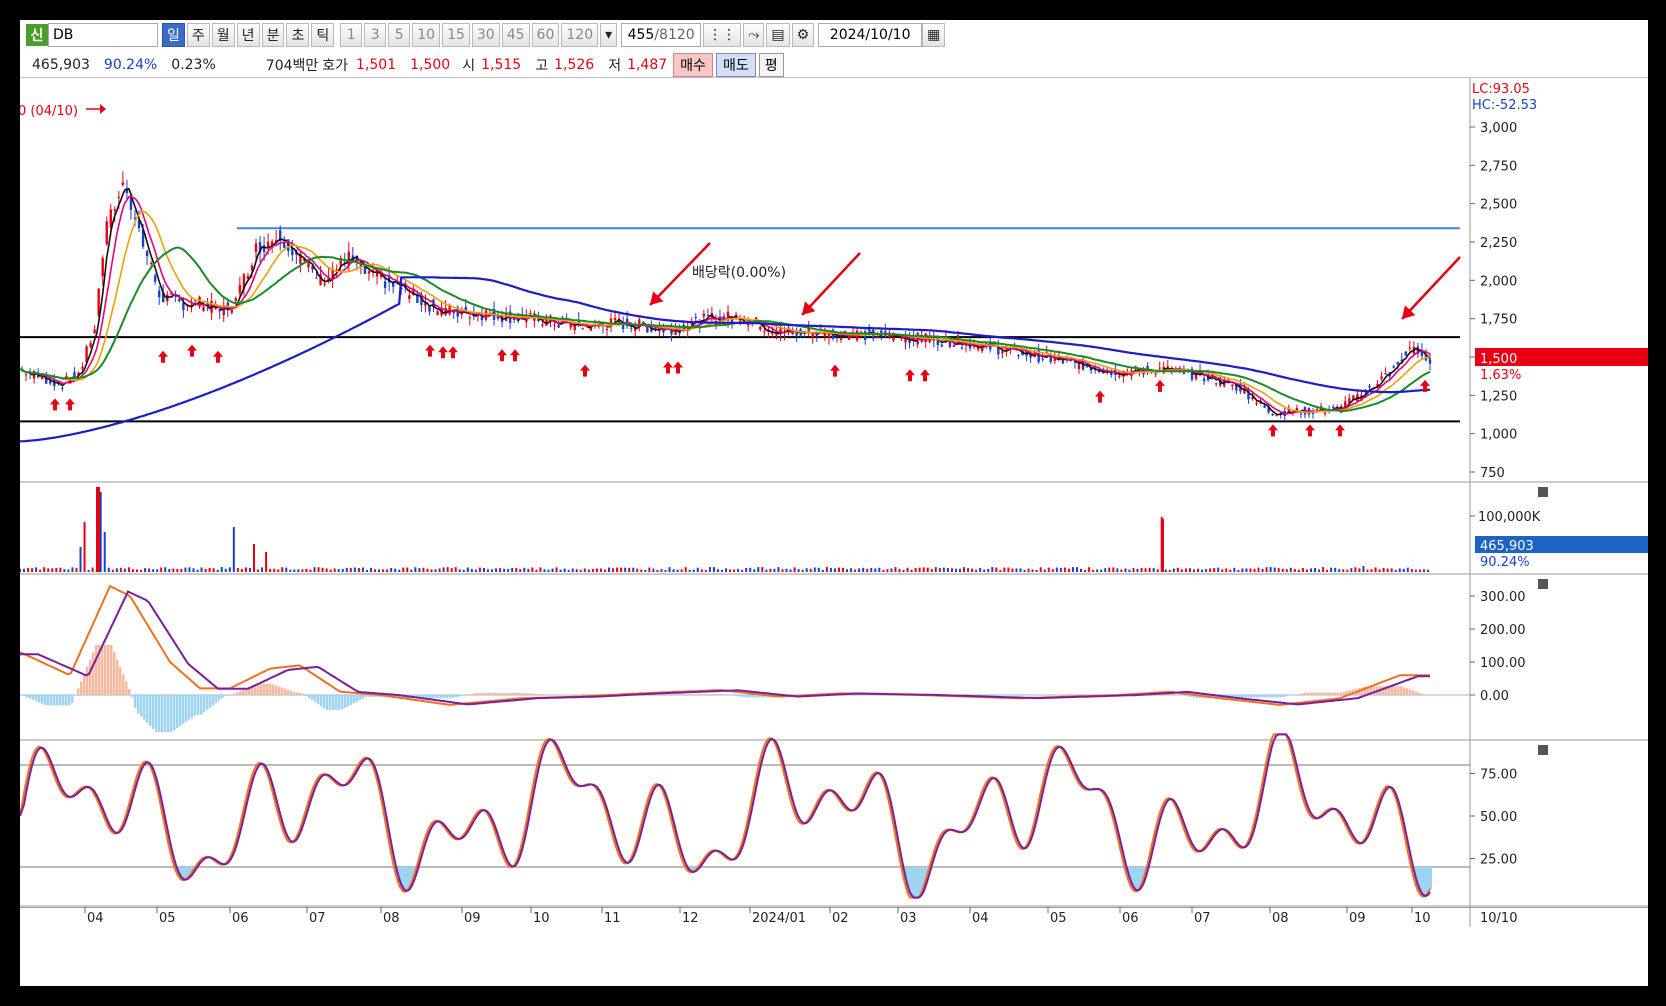 Image resolution: width=1666 pixels, height=1006 pixels. Describe the element at coordinates (375, 35) in the screenshot. I see `interval-button-3: 3` at that location.